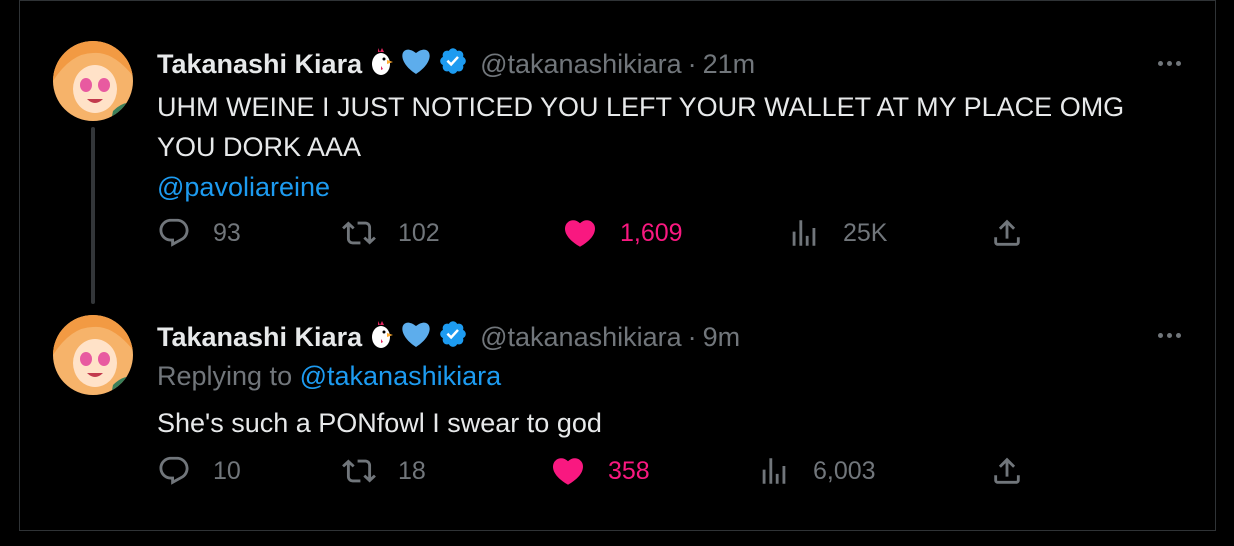 Image resolution: width=1234 pixels, height=546 pixels. What do you see at coordinates (629, 470) in the screenshot?
I see `like-count: 358` at bounding box center [629, 470].